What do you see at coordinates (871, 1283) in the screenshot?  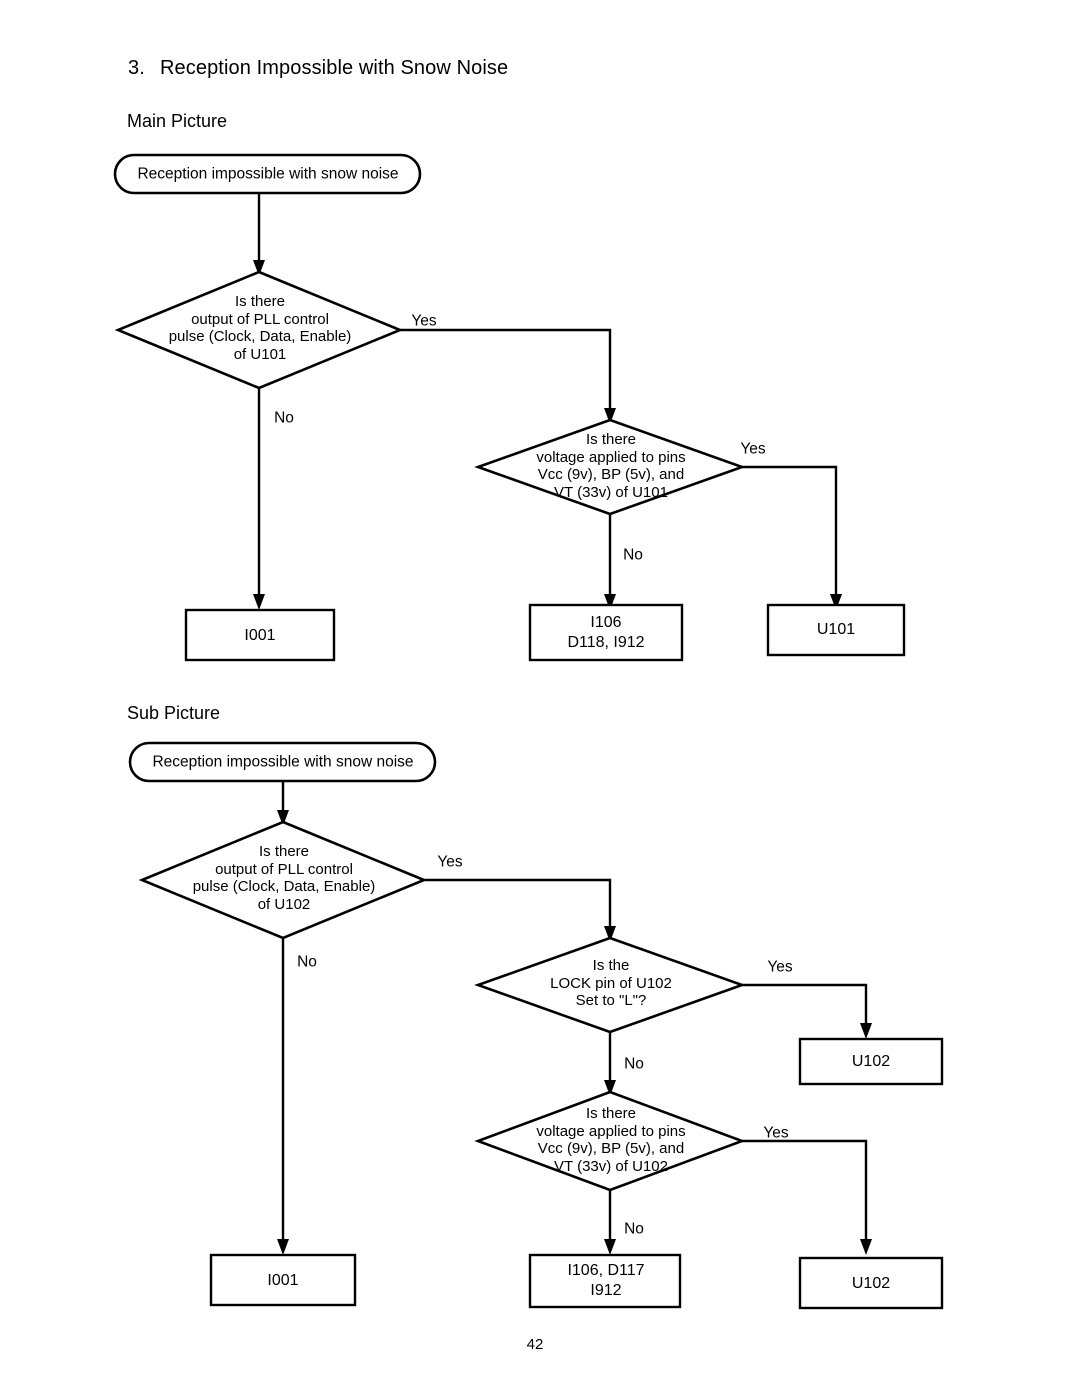 I see `sub-result-u102-voltage-shape` at bounding box center [871, 1283].